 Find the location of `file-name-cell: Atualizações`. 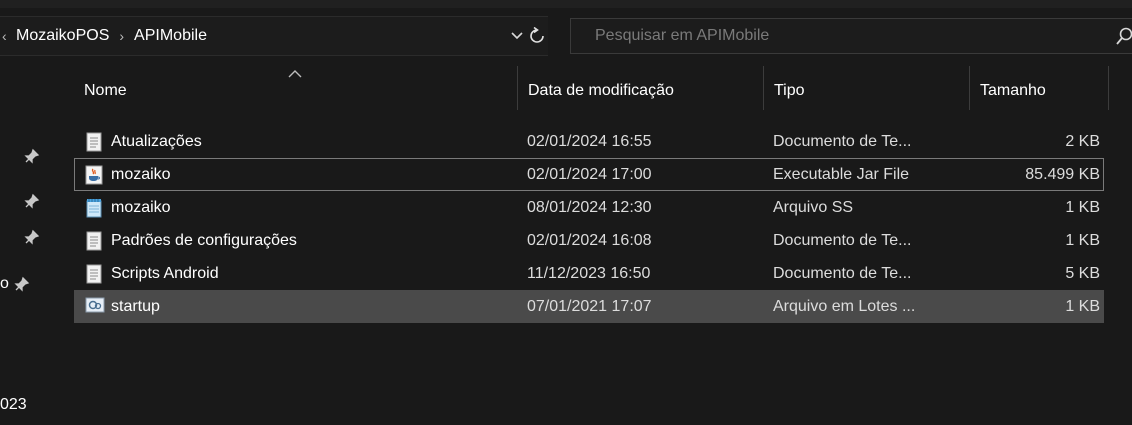

file-name-cell: Atualizações is located at coordinates (300, 141).